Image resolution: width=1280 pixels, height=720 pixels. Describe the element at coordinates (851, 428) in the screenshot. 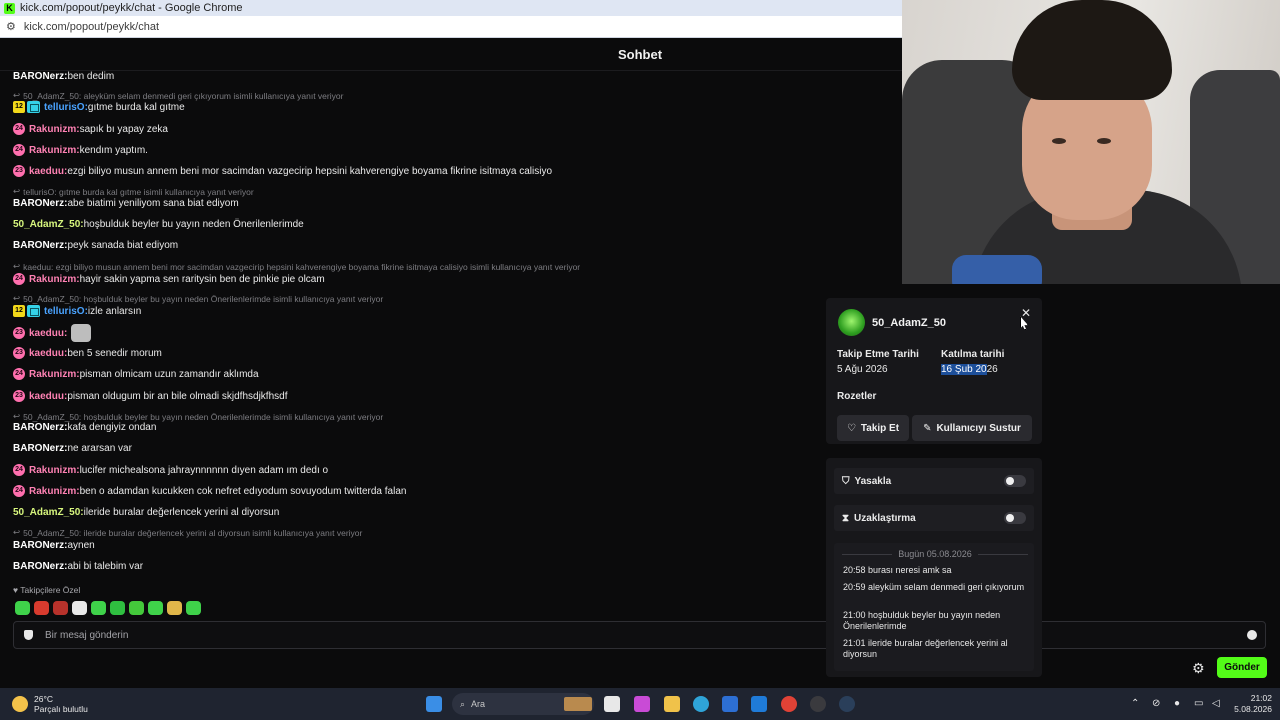

I see `heart-icon: ♡` at that location.